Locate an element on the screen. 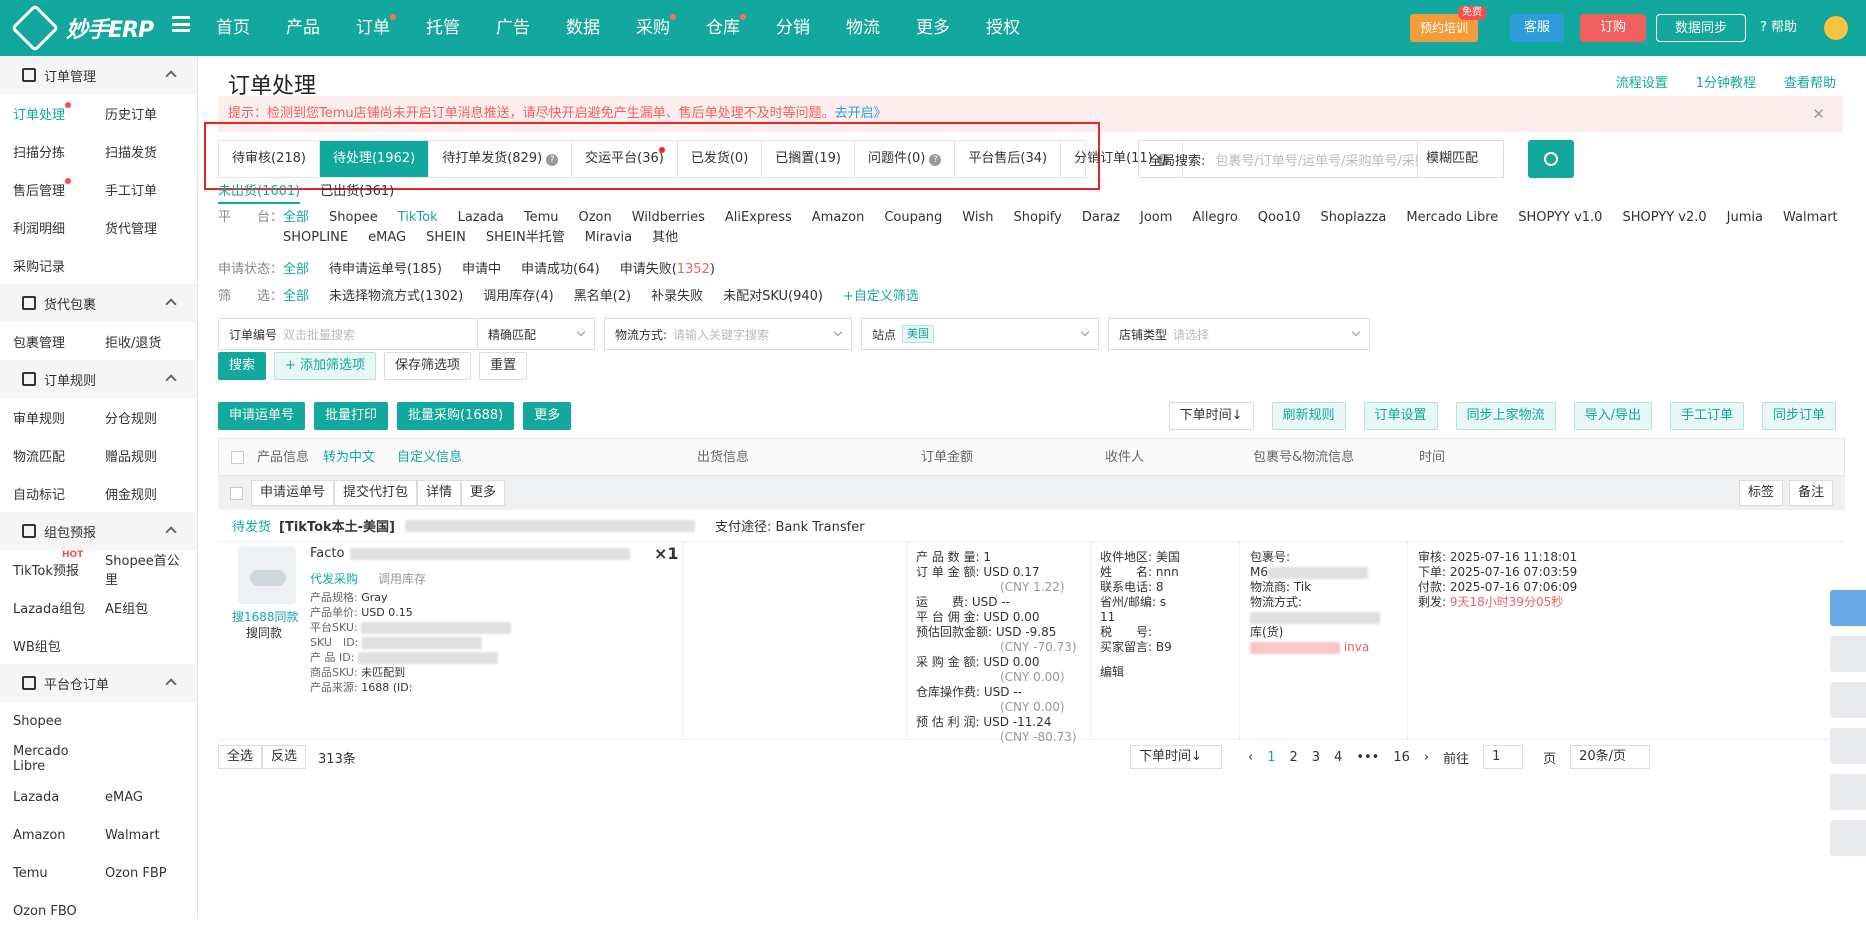  save-filter-button: 保存筛选项 is located at coordinates (428, 366).